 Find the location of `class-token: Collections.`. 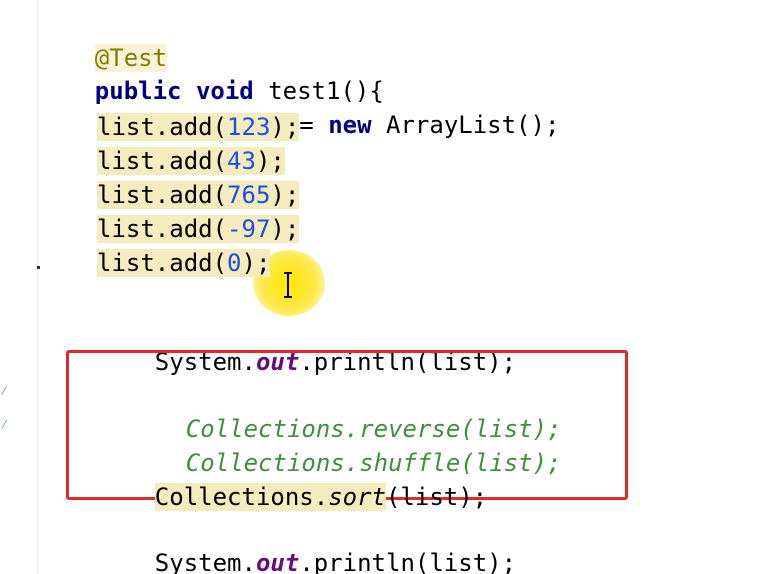

class-token: Collections. is located at coordinates (241, 497).